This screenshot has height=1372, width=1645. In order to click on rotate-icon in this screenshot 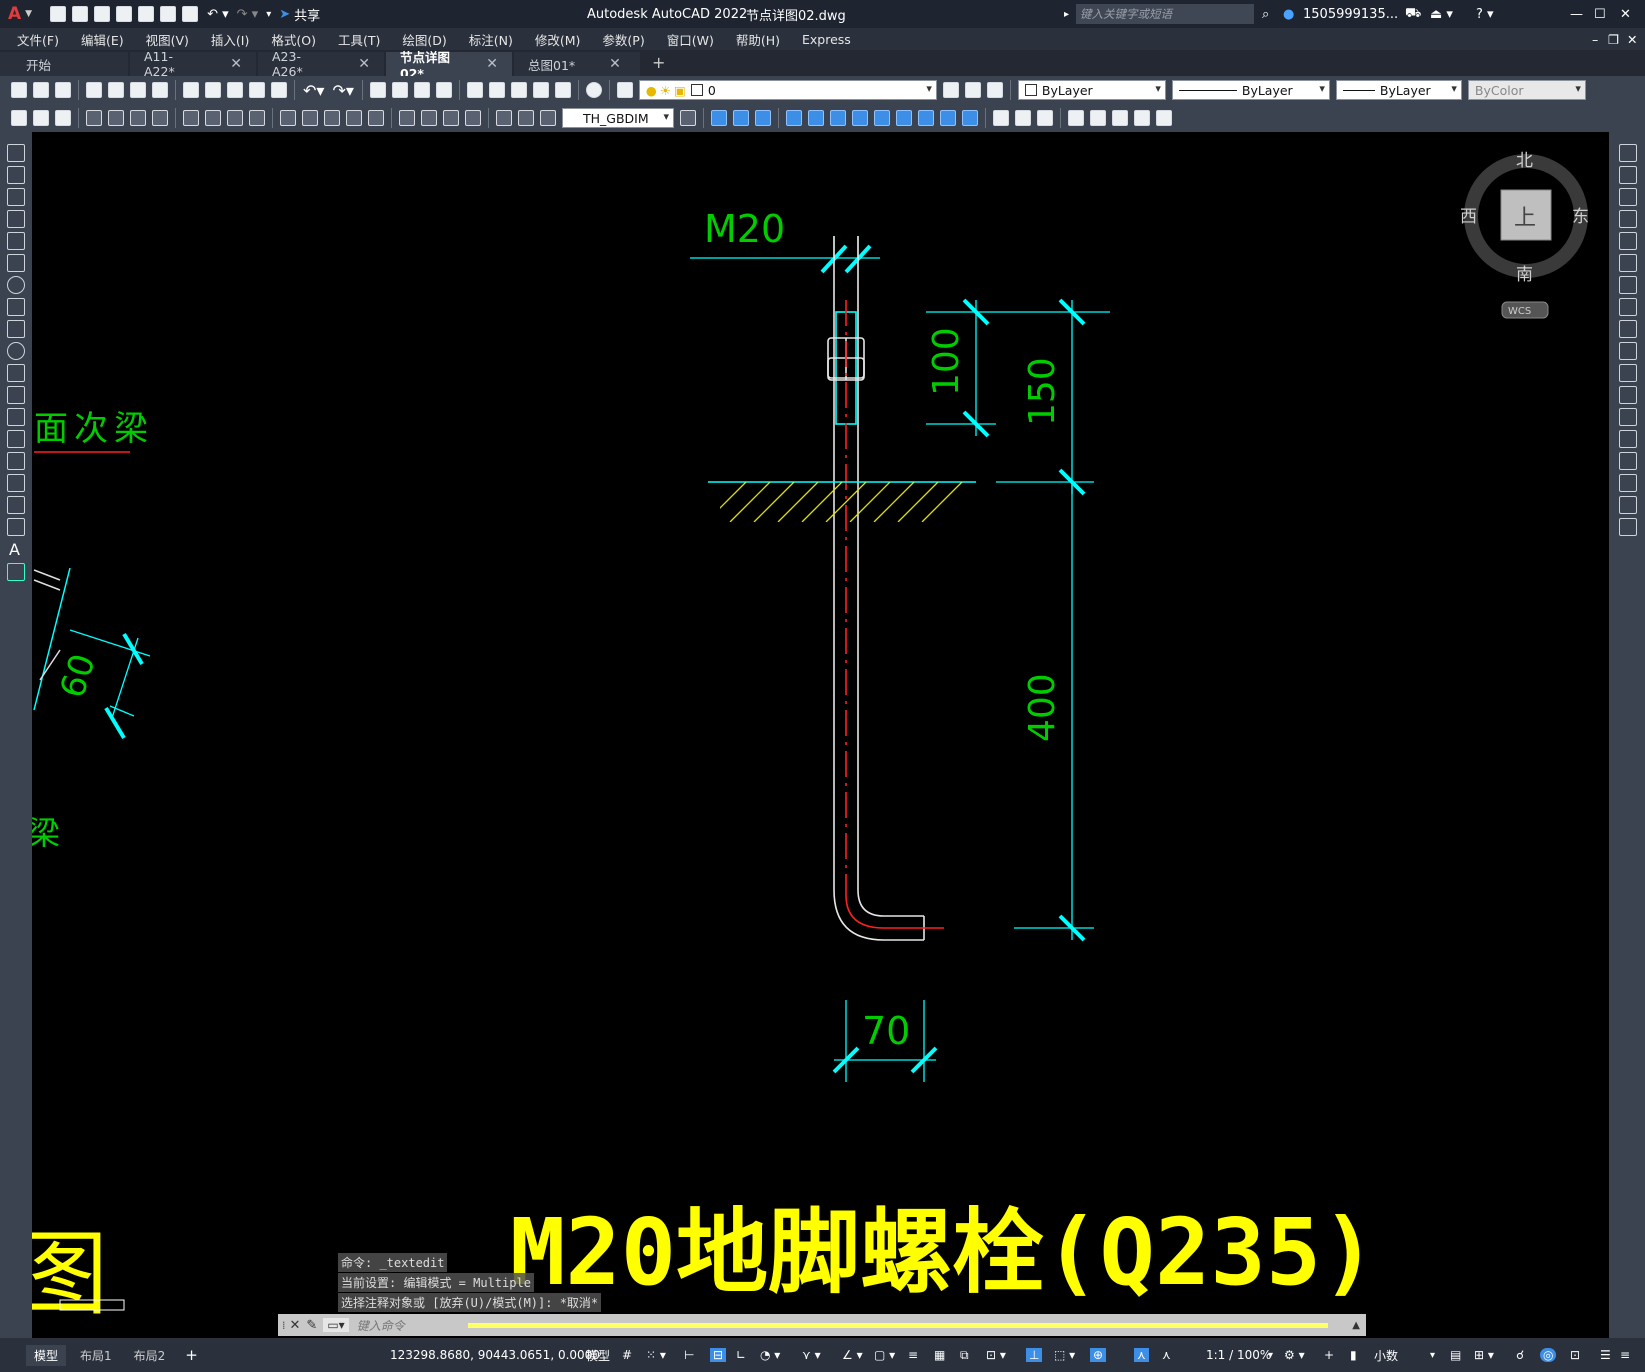, I will do `click(1628, 285)`.